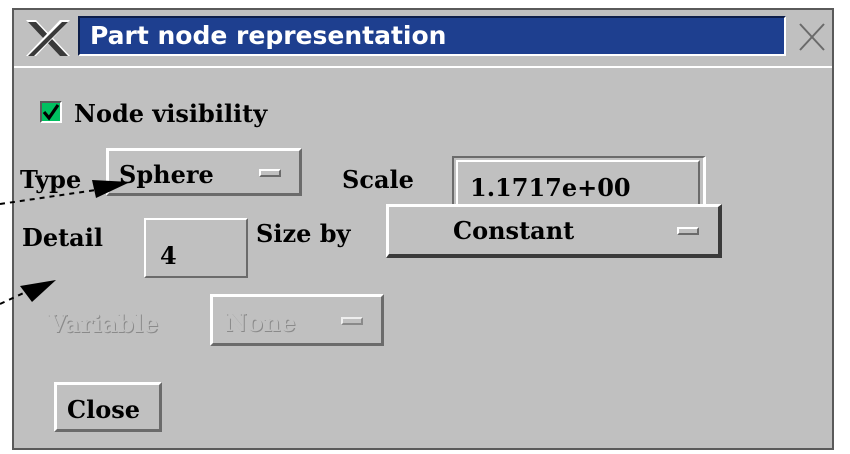 Image resolution: width=850 pixels, height=454 pixels. Describe the element at coordinates (111, 189) in the screenshot. I see `callout-arrowhead-type` at that location.